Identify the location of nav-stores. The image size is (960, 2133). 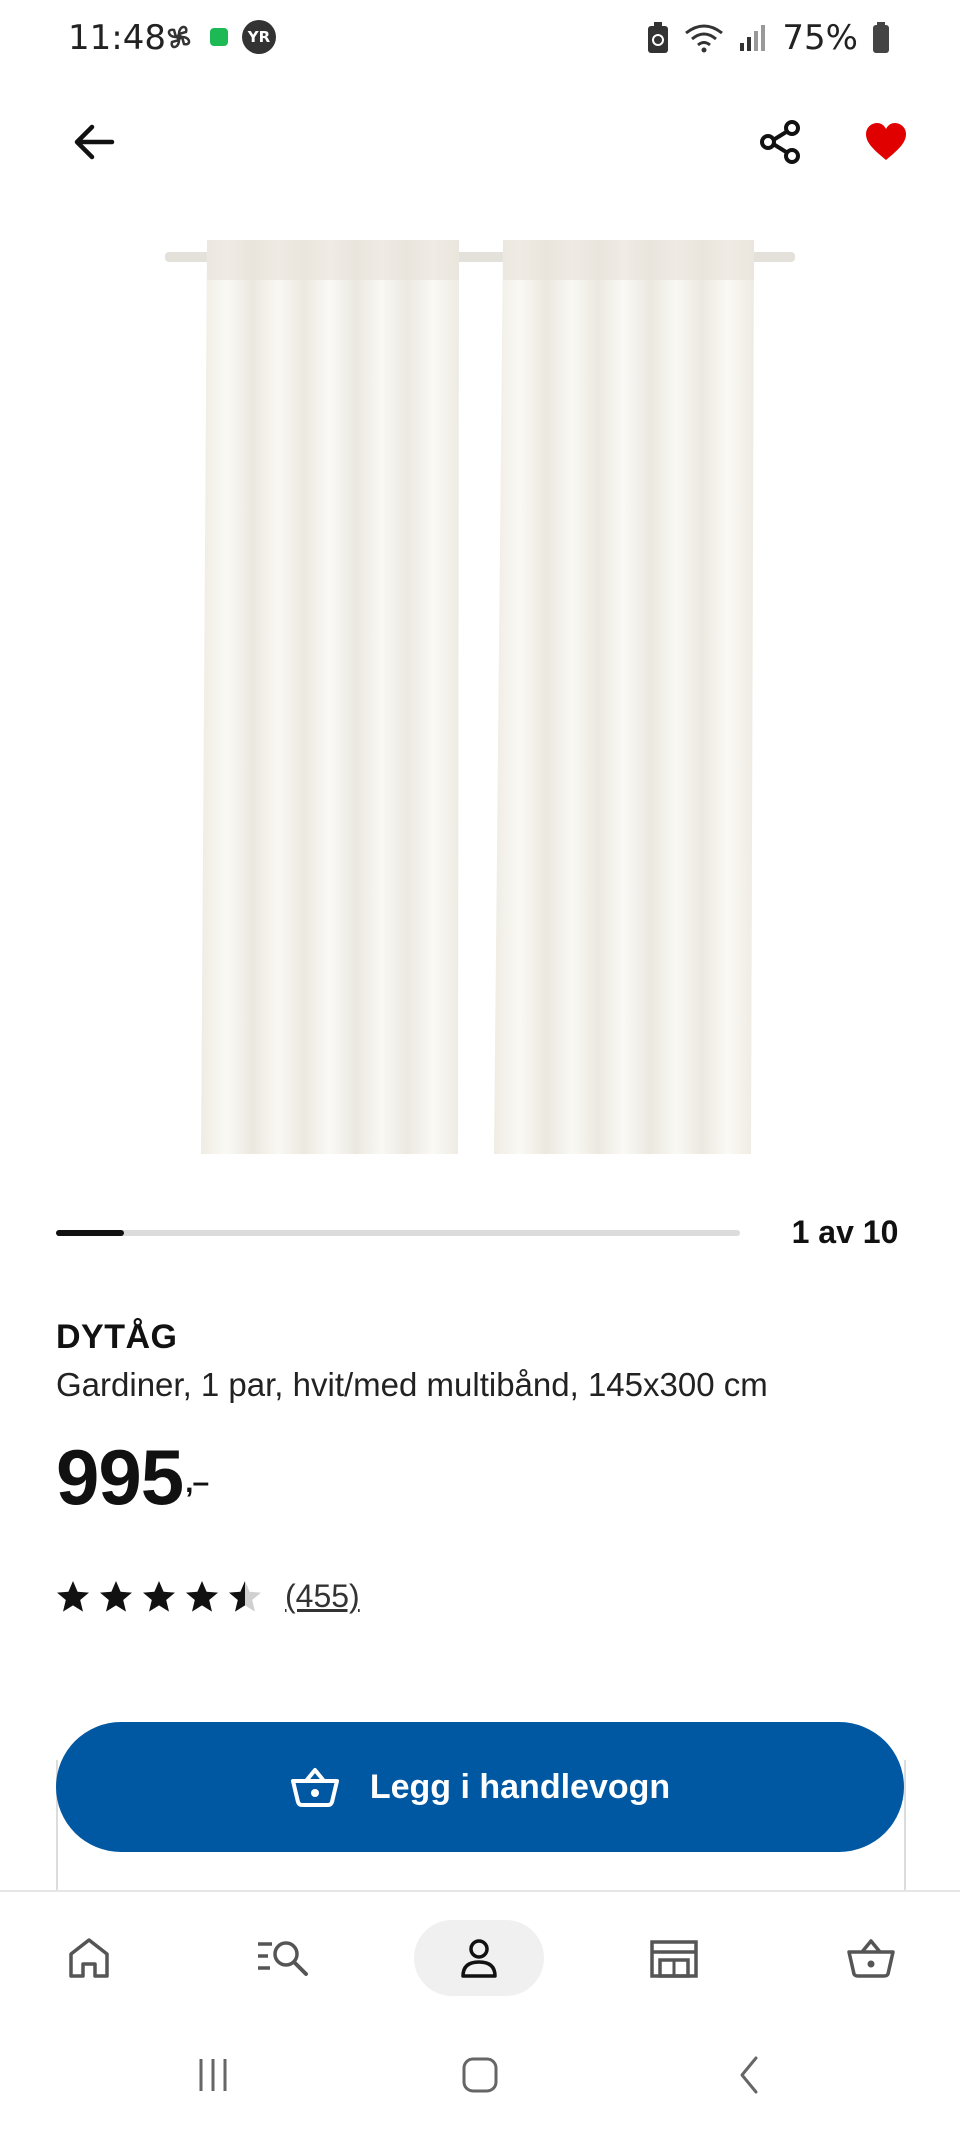
(674, 1958).